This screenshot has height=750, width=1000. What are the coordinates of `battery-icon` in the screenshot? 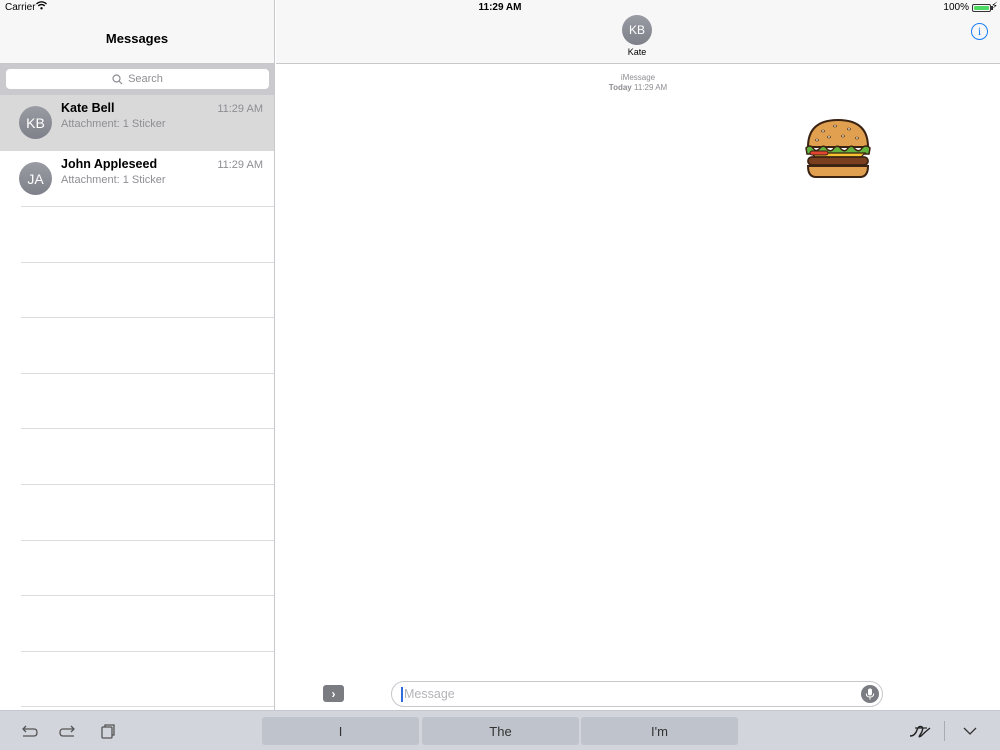 It's located at (981, 8).